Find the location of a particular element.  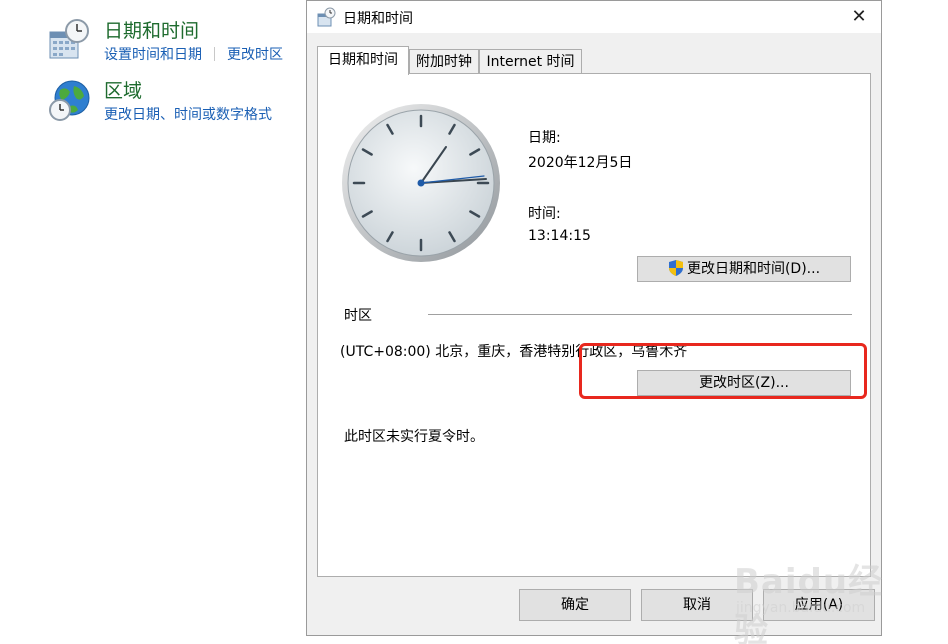

cp-region-links: 更改日期、时间或数字格式 is located at coordinates (188, 115).